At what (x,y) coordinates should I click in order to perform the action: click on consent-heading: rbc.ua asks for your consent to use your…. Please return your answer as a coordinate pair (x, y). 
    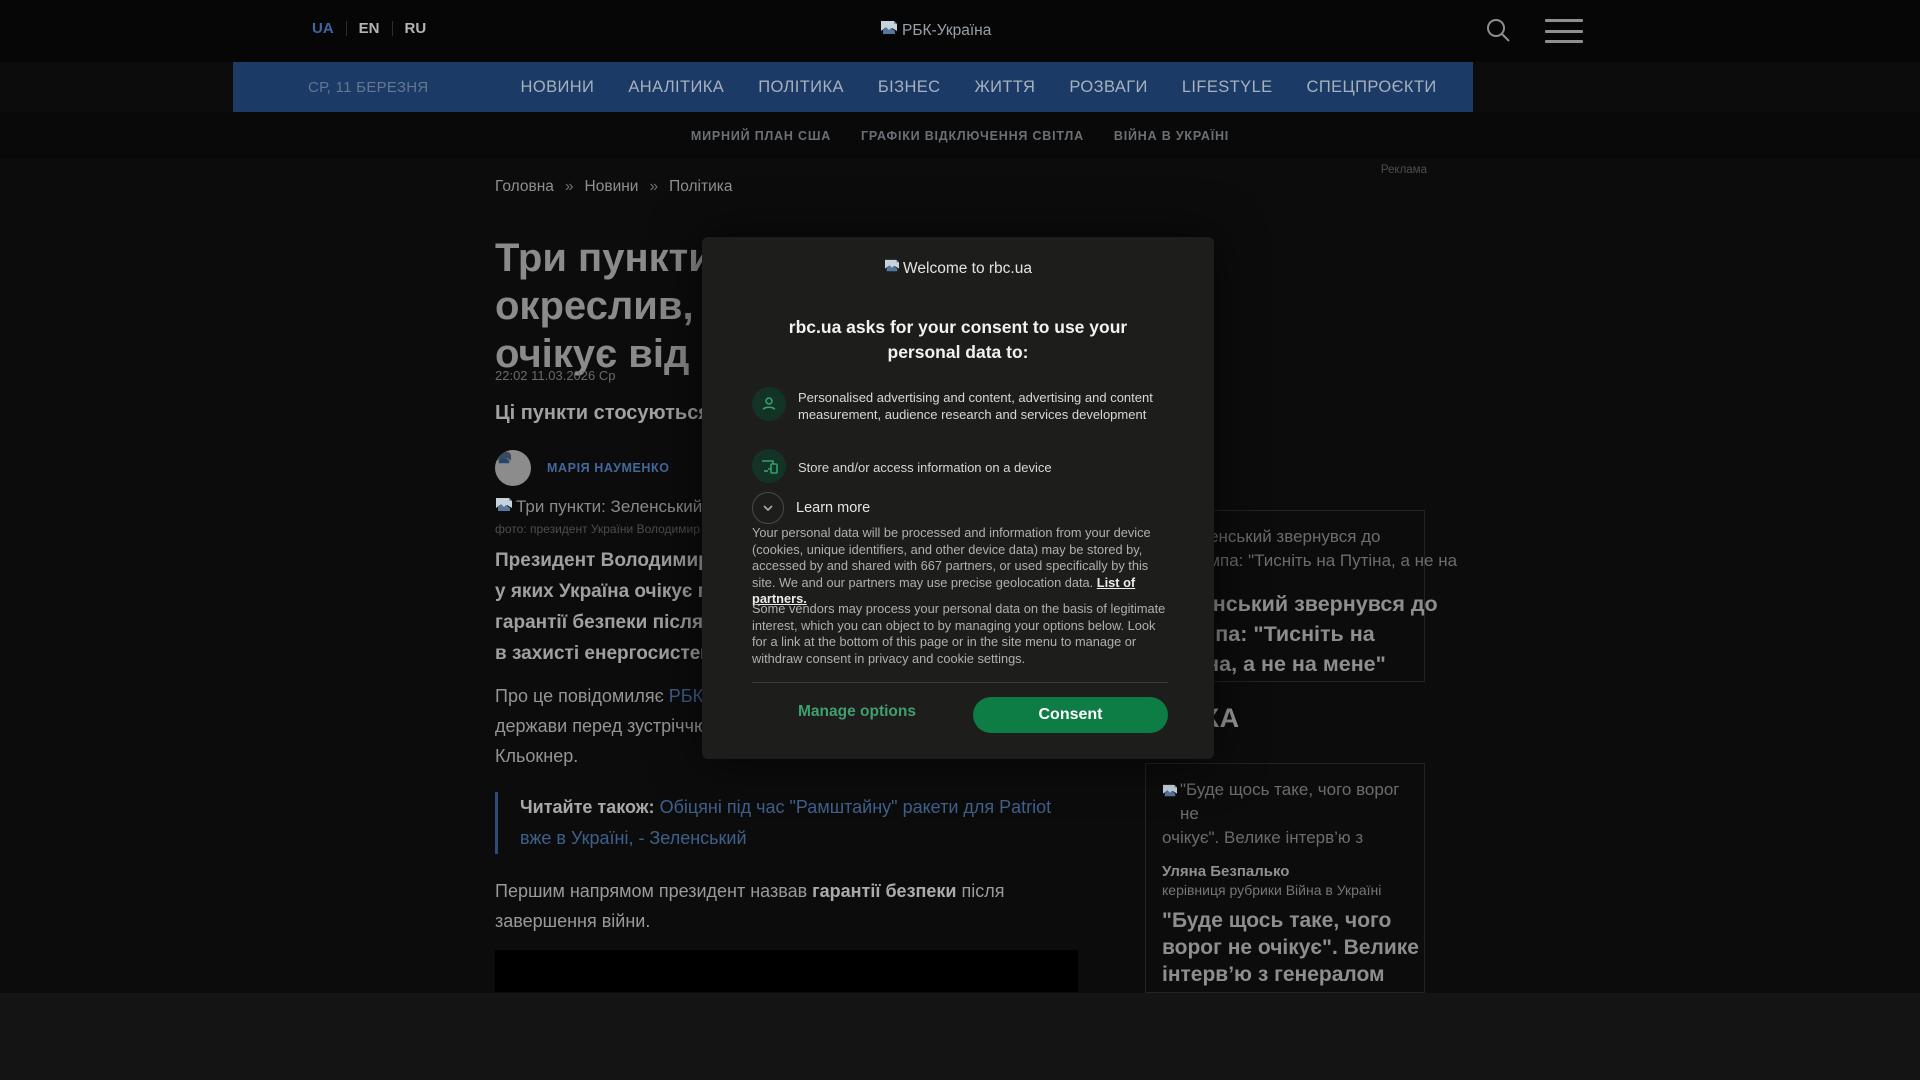
    Looking at the image, I should click on (958, 339).